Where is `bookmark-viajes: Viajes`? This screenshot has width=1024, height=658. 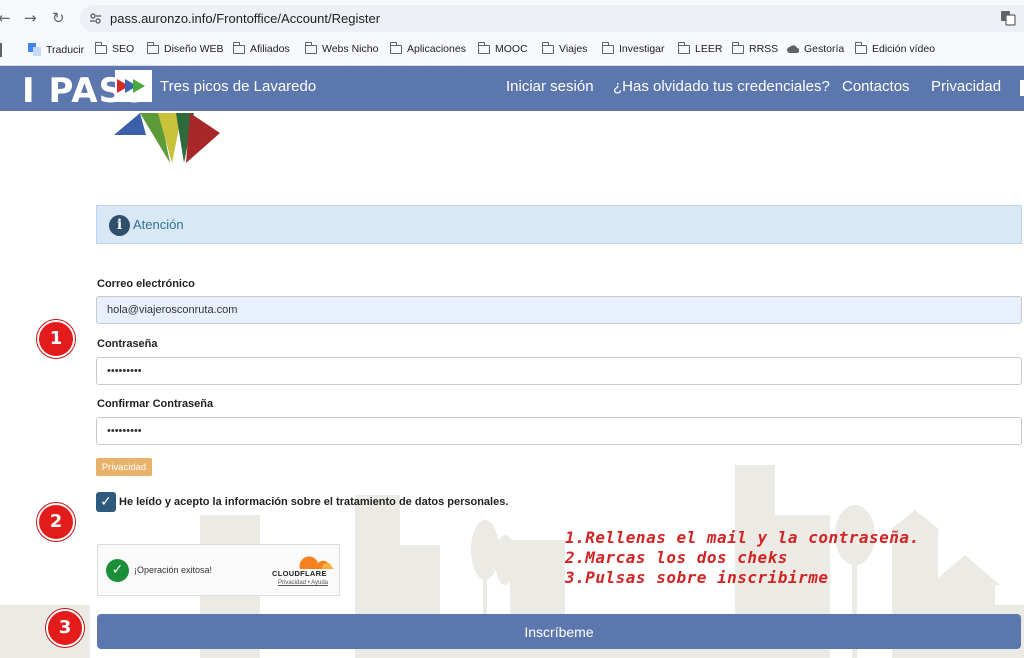
bookmark-viajes: Viajes is located at coordinates (564, 48).